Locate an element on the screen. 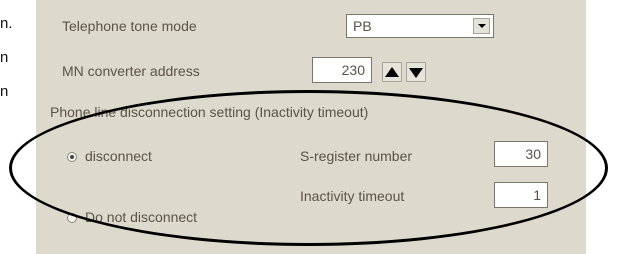 The height and width of the screenshot is (254, 621). disconnect-label: disconnect is located at coordinates (118, 156).